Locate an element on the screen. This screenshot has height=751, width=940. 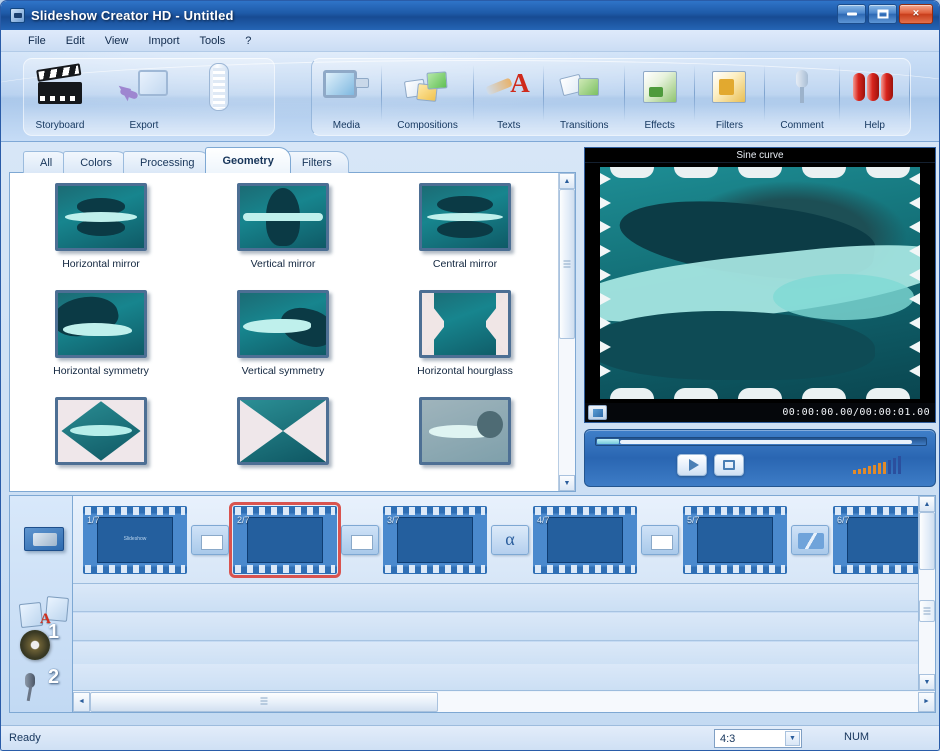
tab-processing: Processing is located at coordinates (167, 162).